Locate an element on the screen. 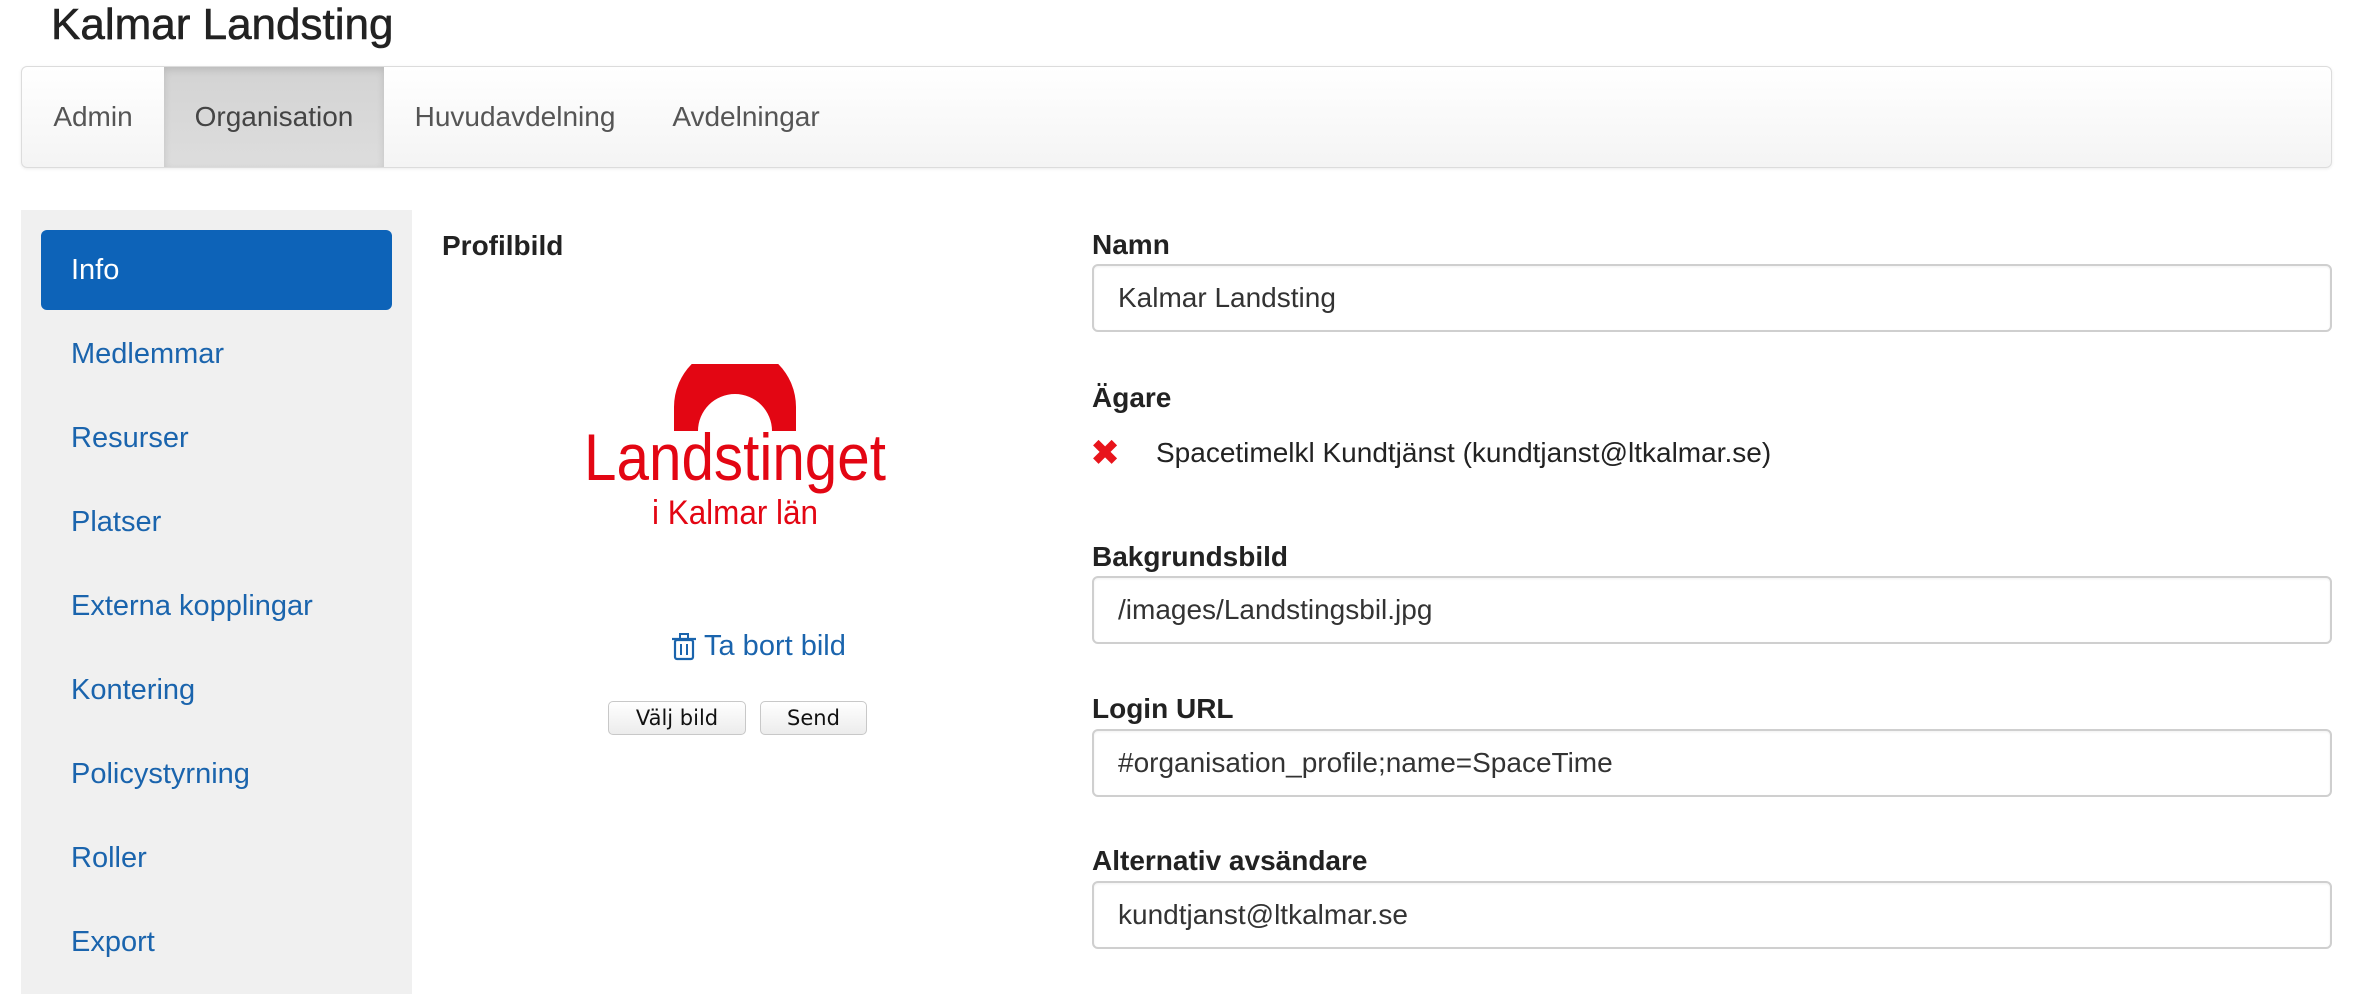 The width and height of the screenshot is (2370, 994). tab-huvudavdelning: Huvudavdelning is located at coordinates (515, 117).